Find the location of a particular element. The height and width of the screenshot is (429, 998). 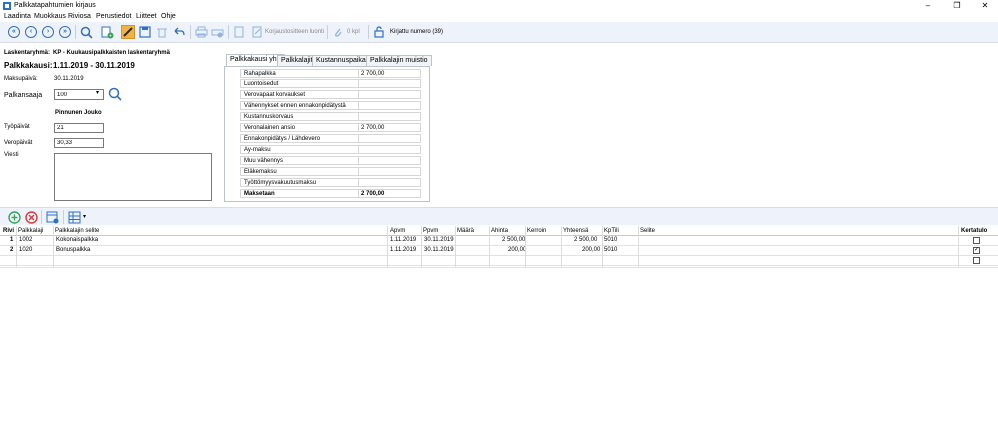

app-icon is located at coordinates (7, 6).